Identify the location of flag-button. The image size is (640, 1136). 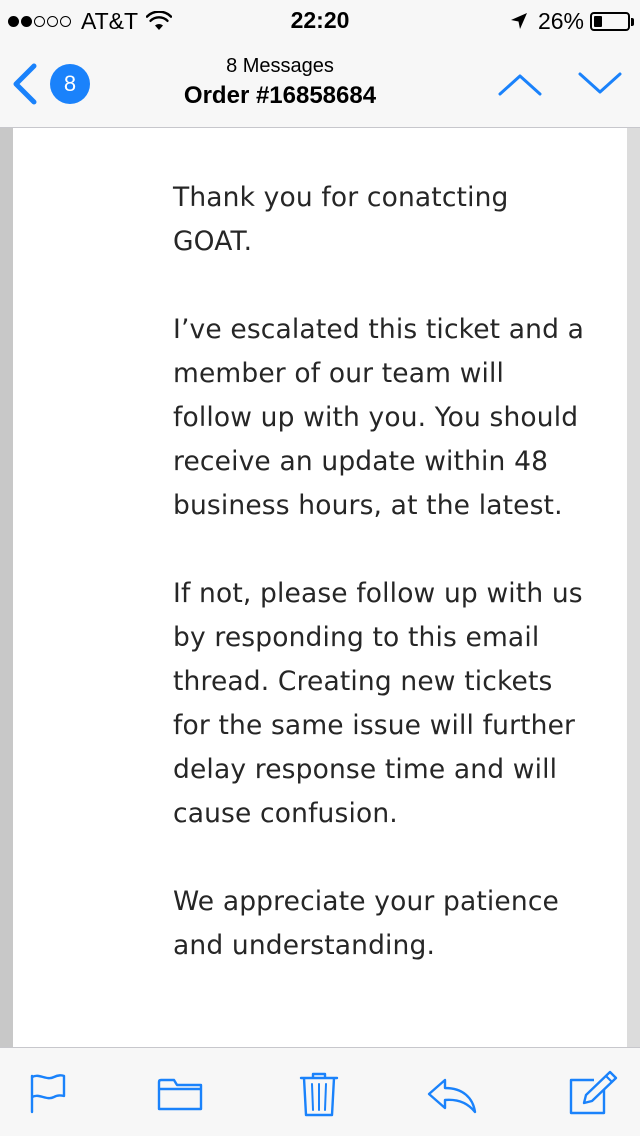
(48, 1094).